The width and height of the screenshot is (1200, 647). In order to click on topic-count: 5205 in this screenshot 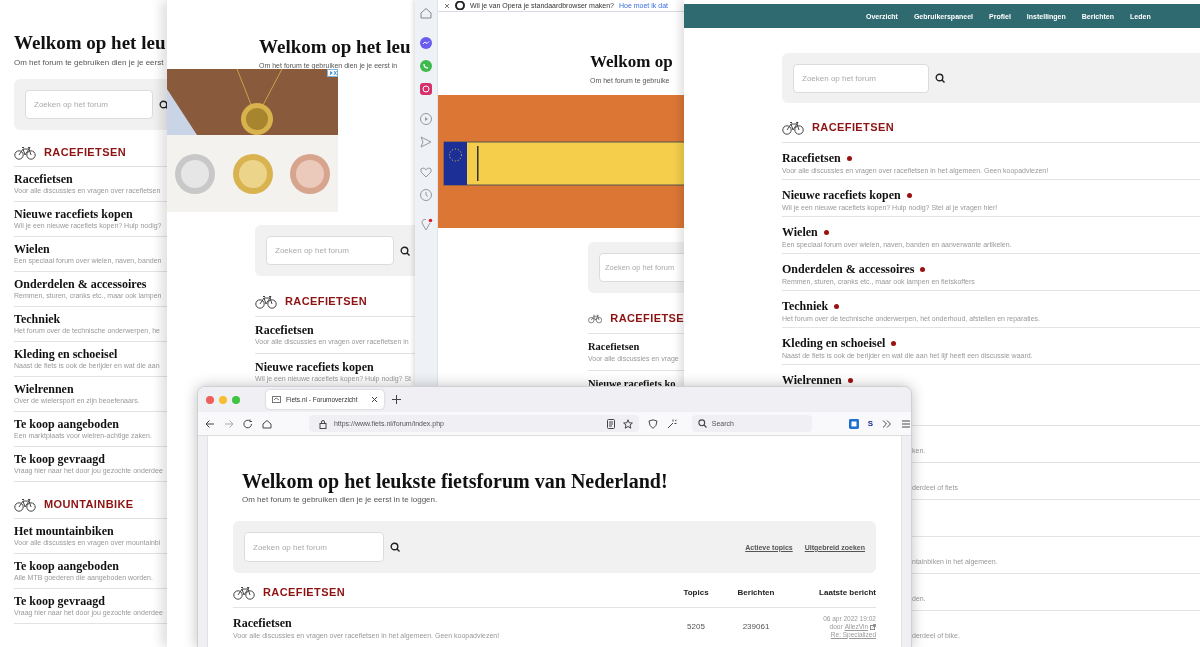, I will do `click(696, 626)`.